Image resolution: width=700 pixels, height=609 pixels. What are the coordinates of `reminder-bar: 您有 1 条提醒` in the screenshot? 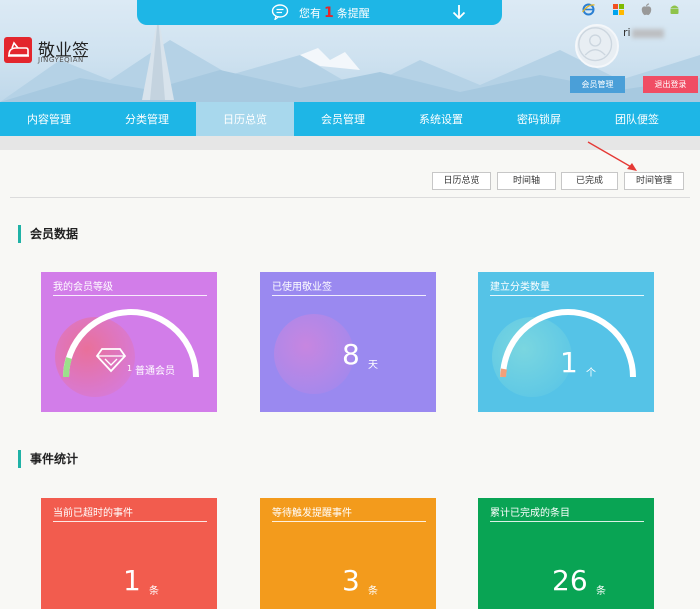 It's located at (319, 12).